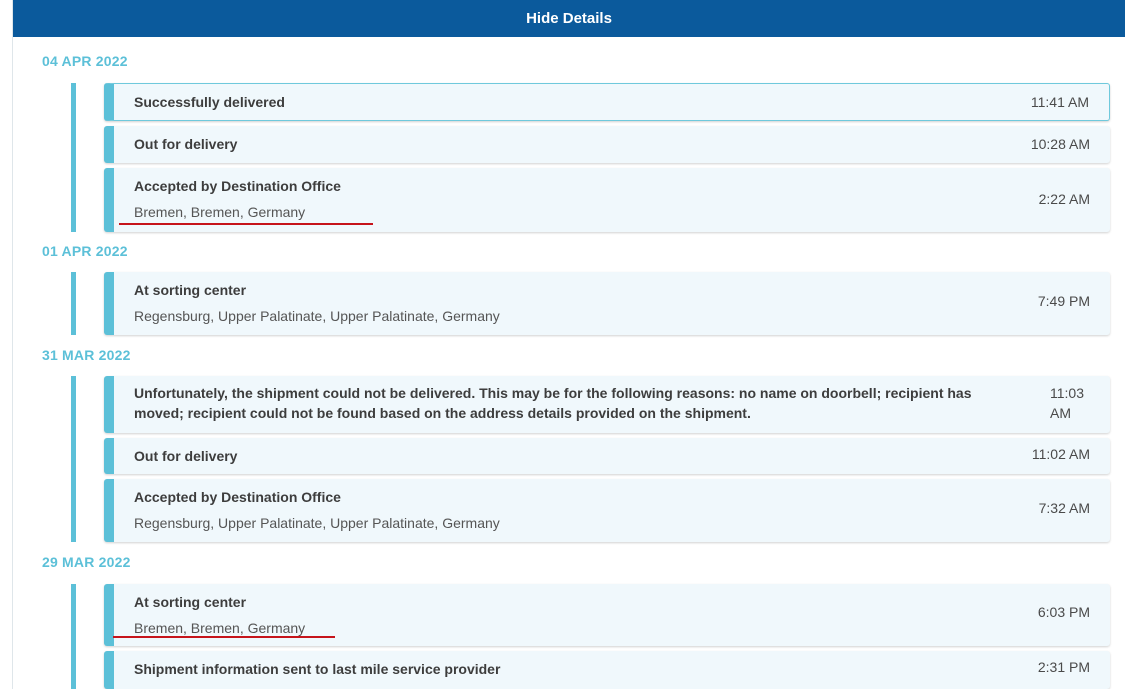  What do you see at coordinates (209, 102) in the screenshot?
I see `event-title: Successfully delivered` at bounding box center [209, 102].